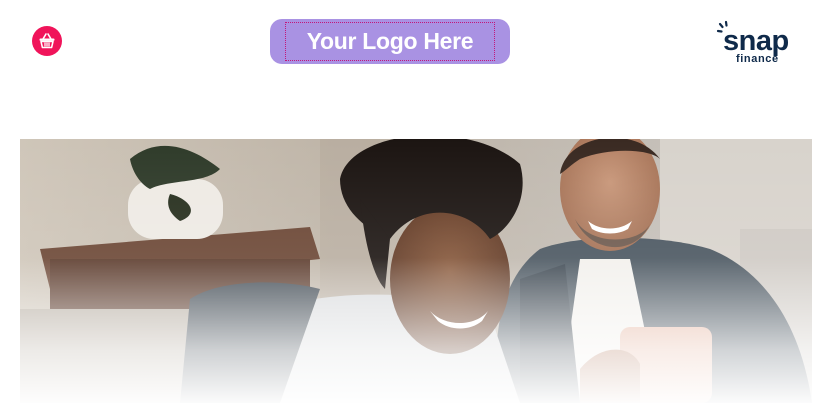  I want to click on snap-finance-logo: snap finance, so click(760, 43).